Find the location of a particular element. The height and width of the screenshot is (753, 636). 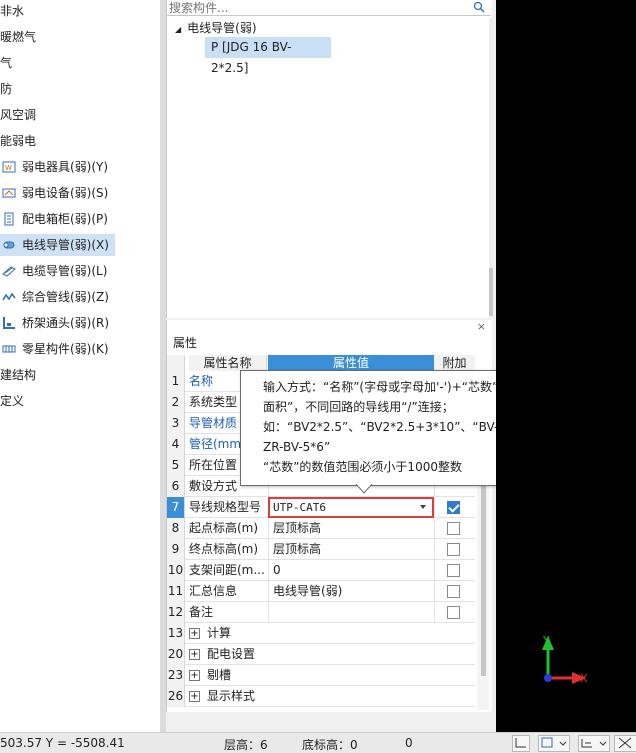

header-num-cell is located at coordinates (176, 363).